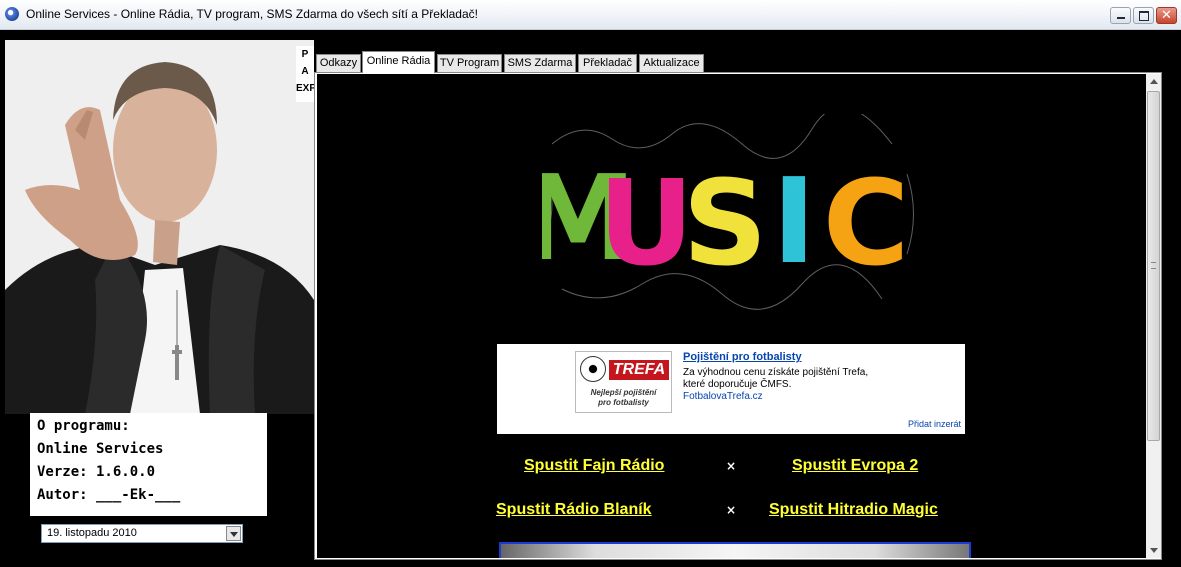  What do you see at coordinates (96, 472) in the screenshot?
I see `about-version: Verze: 1.6.0.0` at bounding box center [96, 472].